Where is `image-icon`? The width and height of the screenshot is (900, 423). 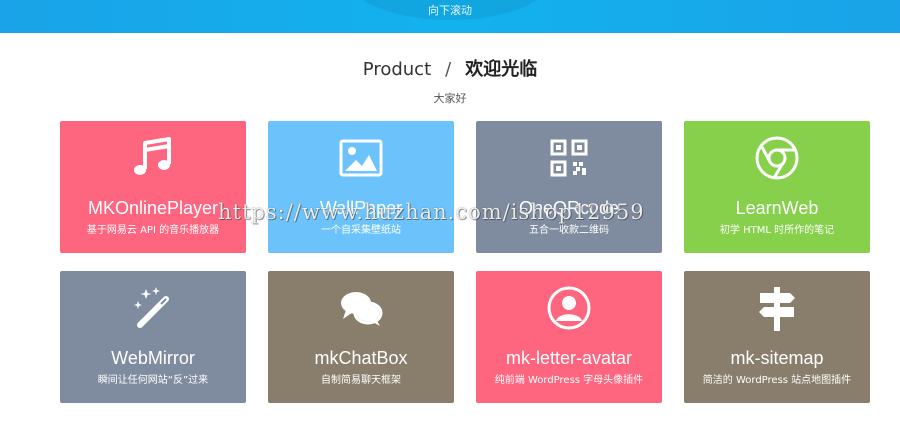 image-icon is located at coordinates (361, 158).